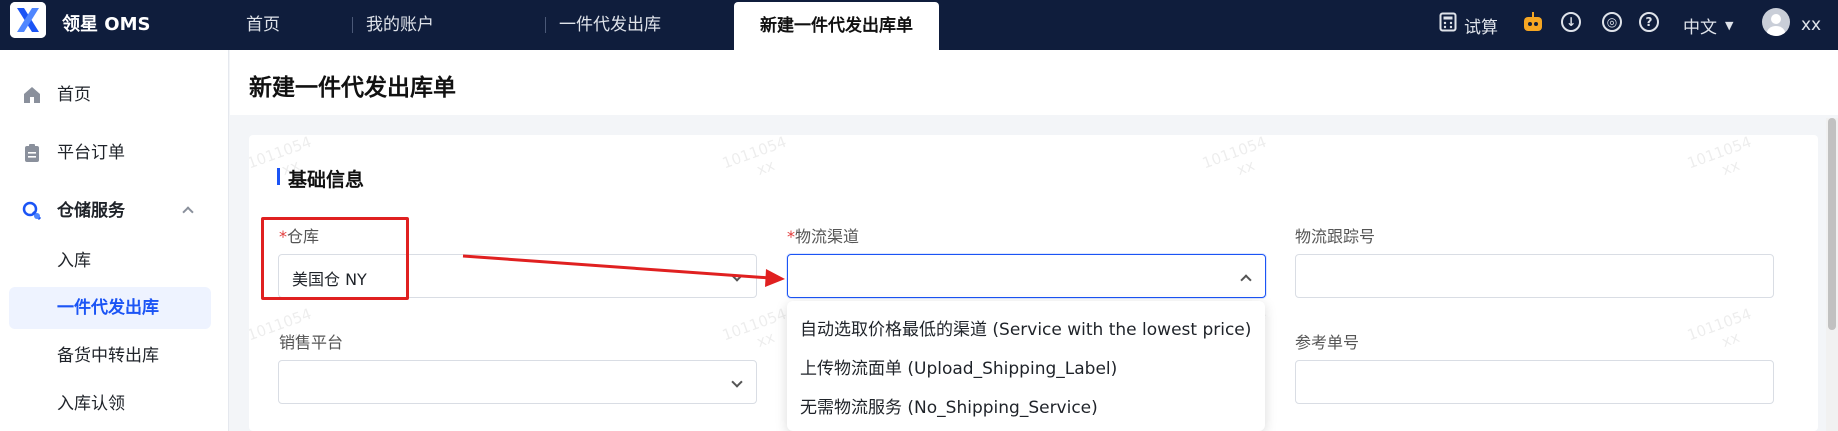  What do you see at coordinates (32, 95) in the screenshot?
I see `home-icon` at bounding box center [32, 95].